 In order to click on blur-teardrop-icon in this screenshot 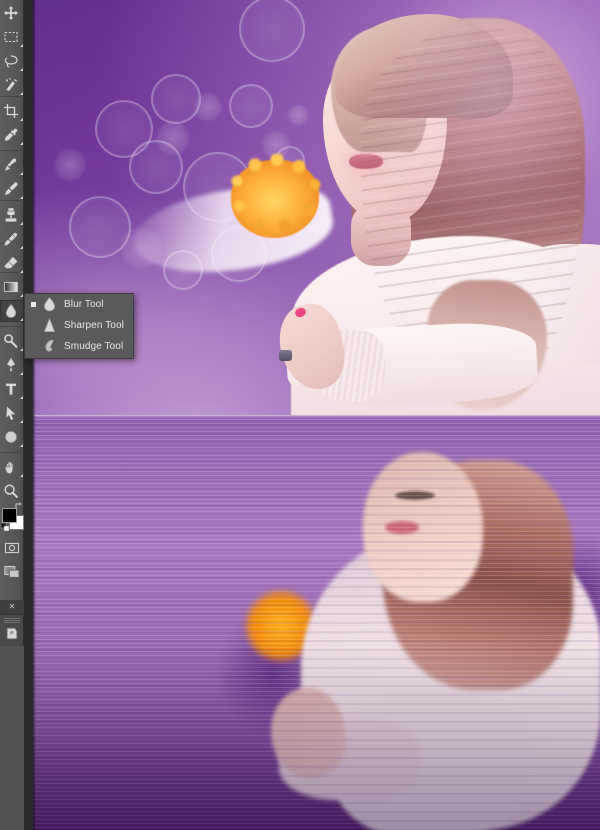, I will do `click(49, 304)`.